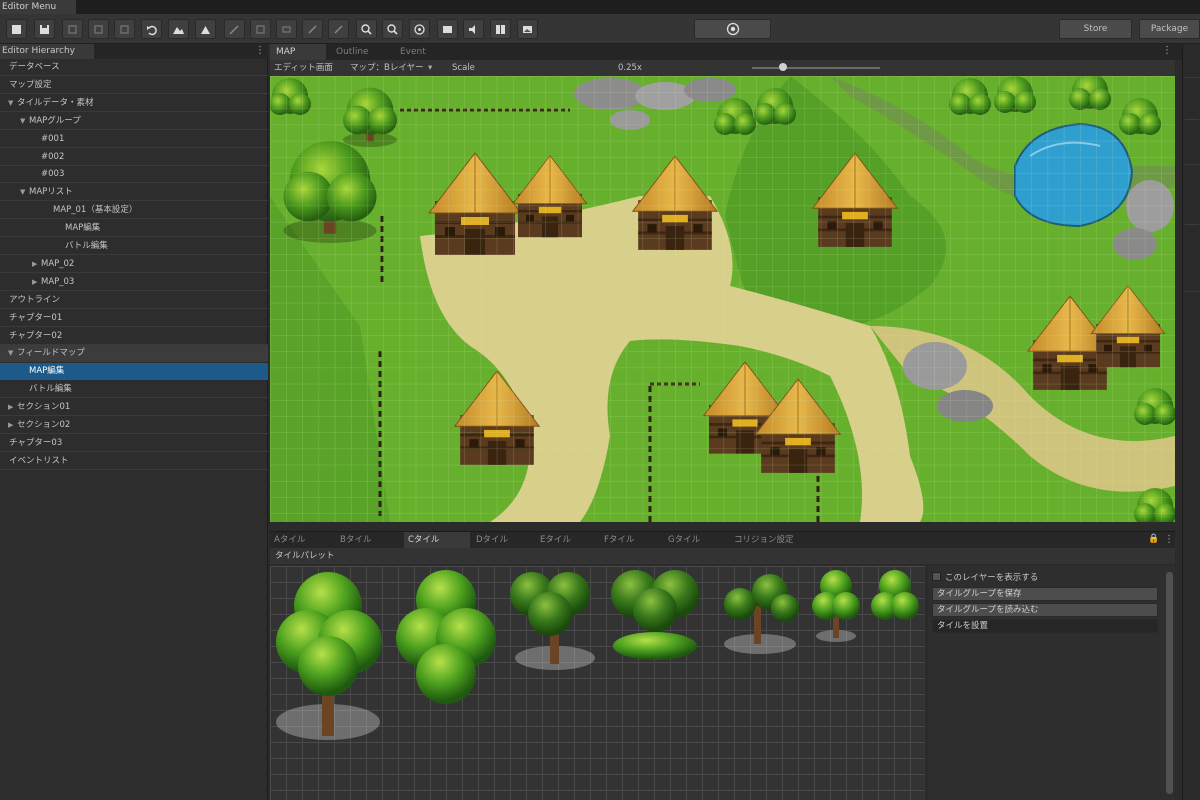 Image resolution: width=1200 pixels, height=800 pixels. Describe the element at coordinates (630, 68) in the screenshot. I see `scale-value: 0.25x` at that location.